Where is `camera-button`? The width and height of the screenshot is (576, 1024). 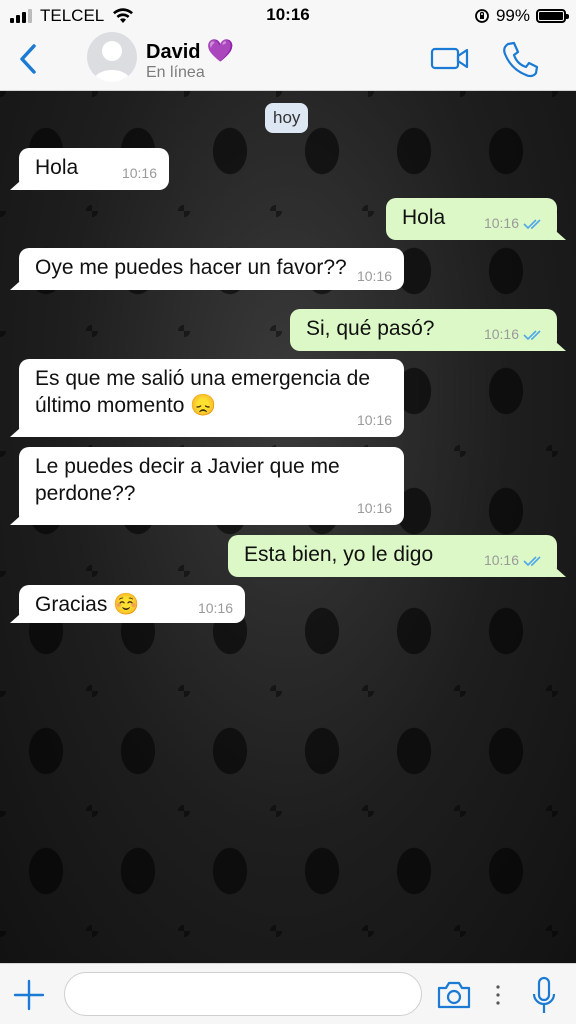
camera-button is located at coordinates (454, 995).